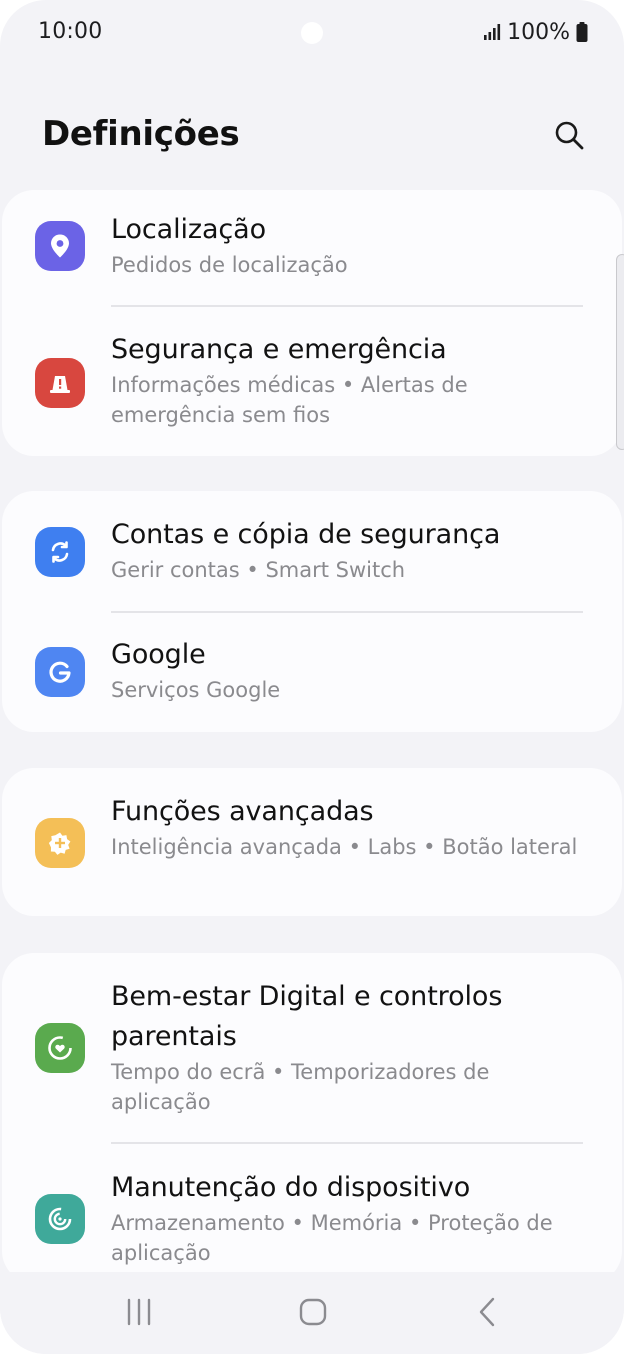 The width and height of the screenshot is (624, 1354). I want to click on settings-item-location-text: Localização Pedidos de localização, so click(346, 245).